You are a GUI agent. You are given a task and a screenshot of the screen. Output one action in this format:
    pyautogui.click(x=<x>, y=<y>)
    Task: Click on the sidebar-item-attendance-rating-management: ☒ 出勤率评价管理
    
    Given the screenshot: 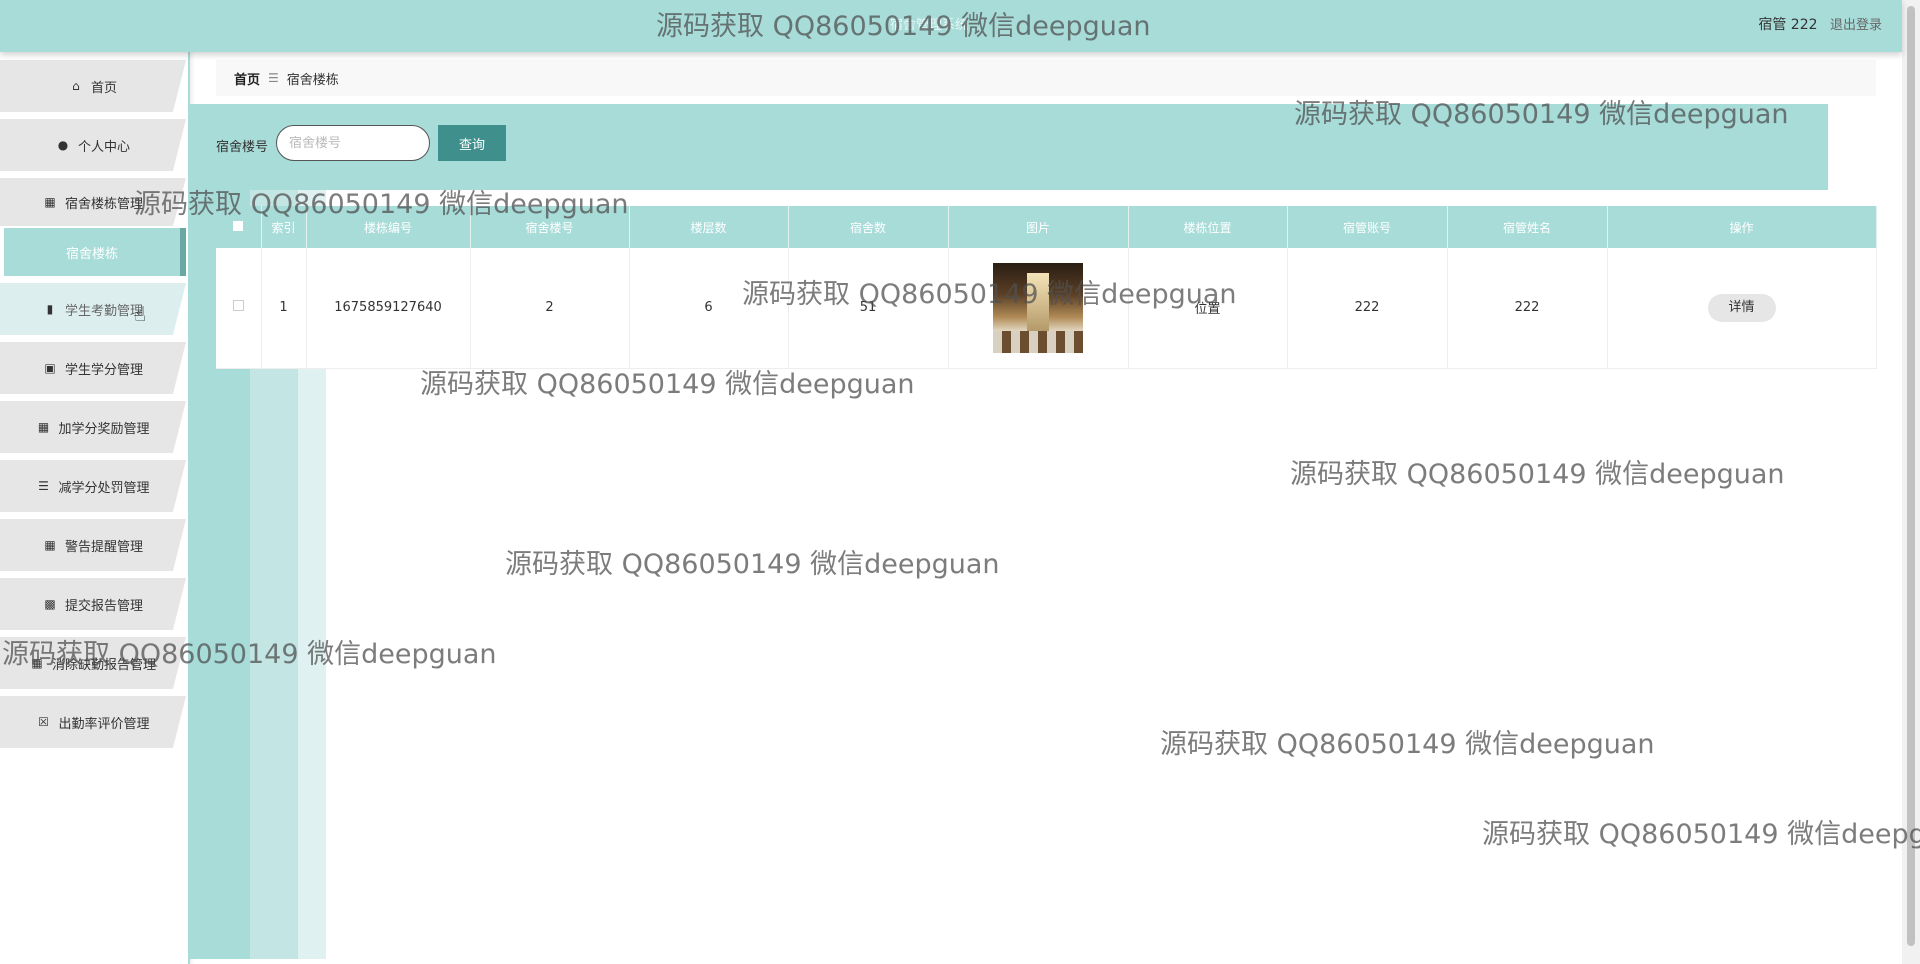 What is the action you would take?
    pyautogui.click(x=93, y=722)
    